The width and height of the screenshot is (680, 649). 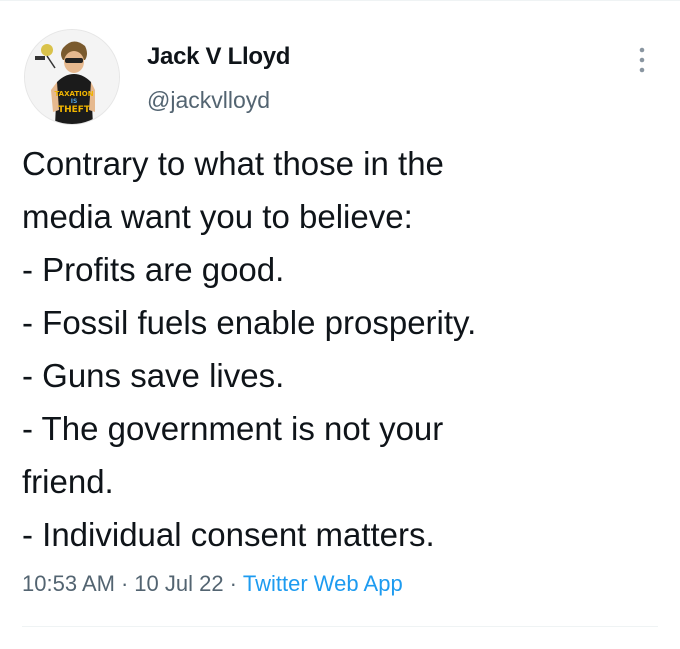 What do you see at coordinates (233, 163) in the screenshot?
I see `tweet-line: Contrary to what those in the` at bounding box center [233, 163].